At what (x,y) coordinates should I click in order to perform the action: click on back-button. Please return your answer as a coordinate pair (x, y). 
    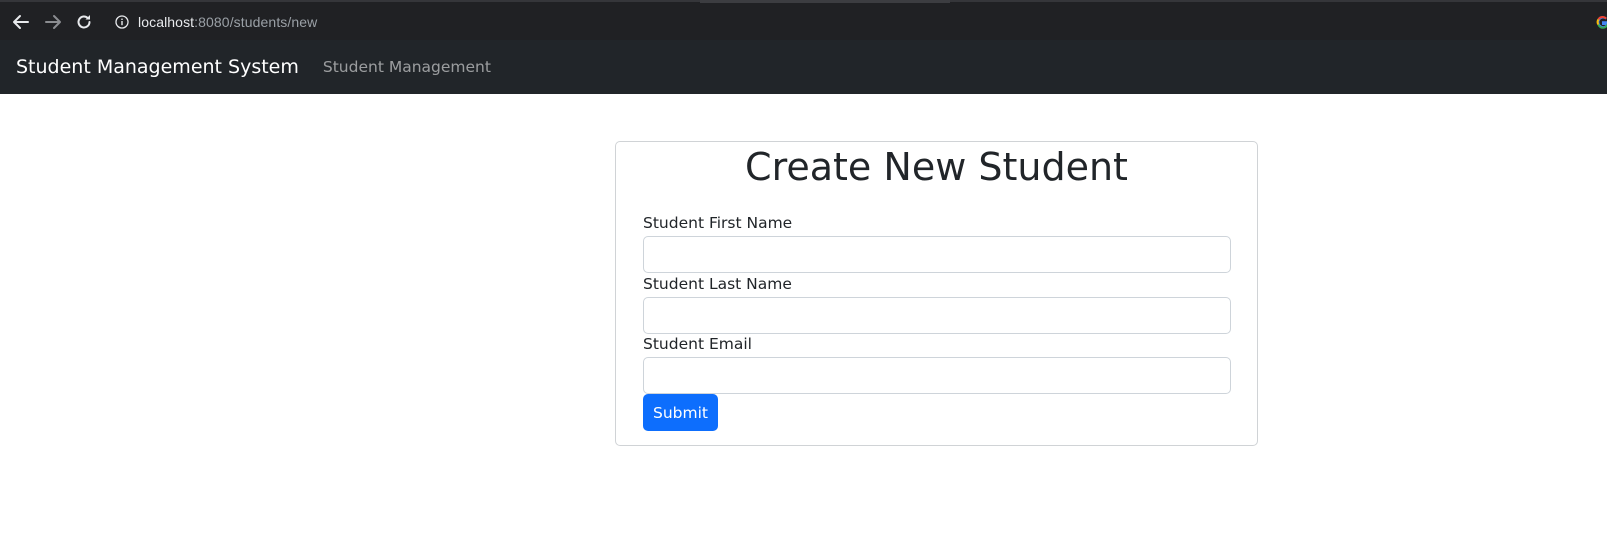
    Looking at the image, I should click on (21, 22).